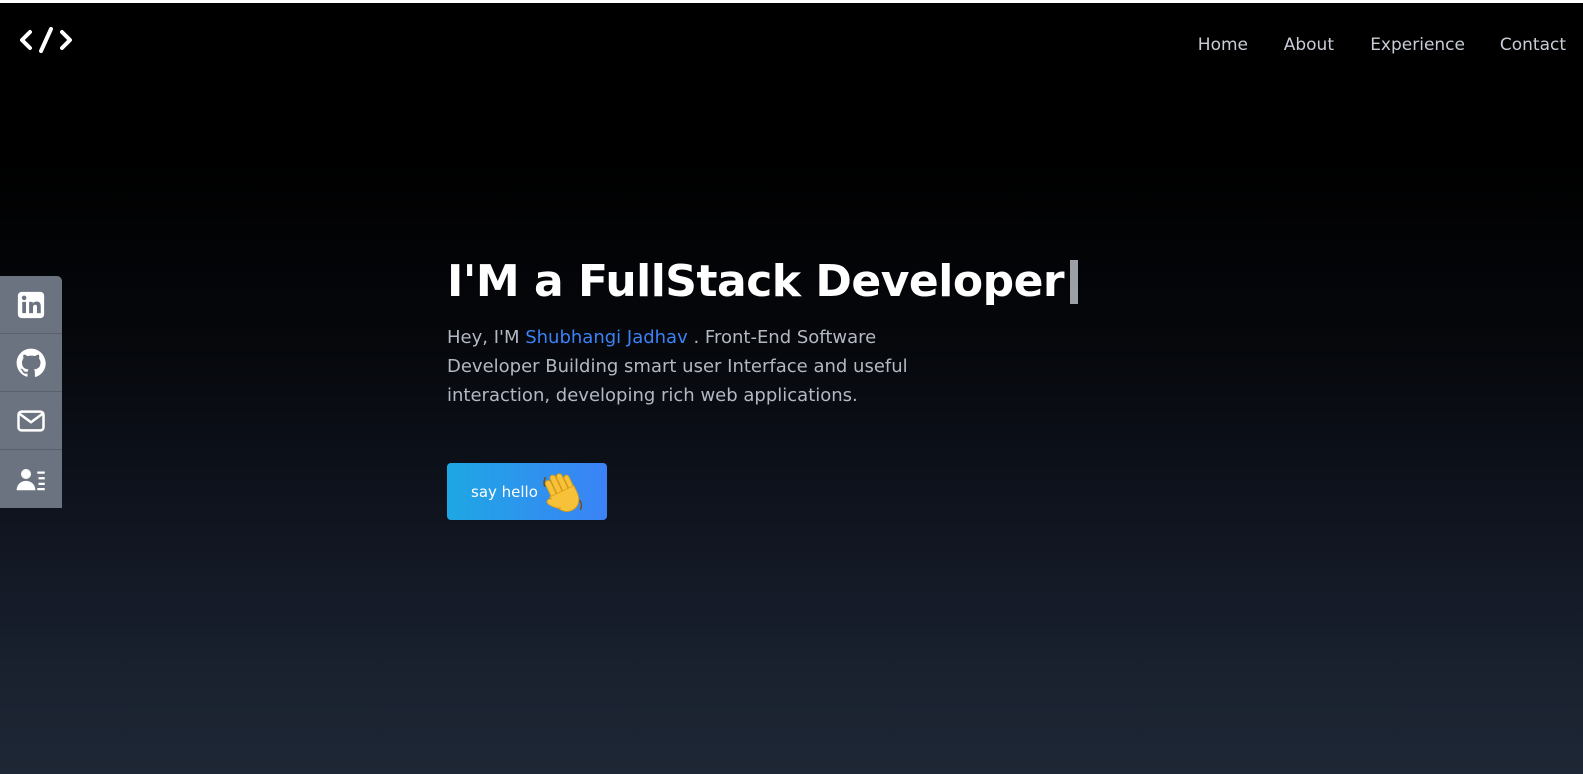 The height and width of the screenshot is (774, 1583). I want to click on waving-hand-icon, so click(563, 492).